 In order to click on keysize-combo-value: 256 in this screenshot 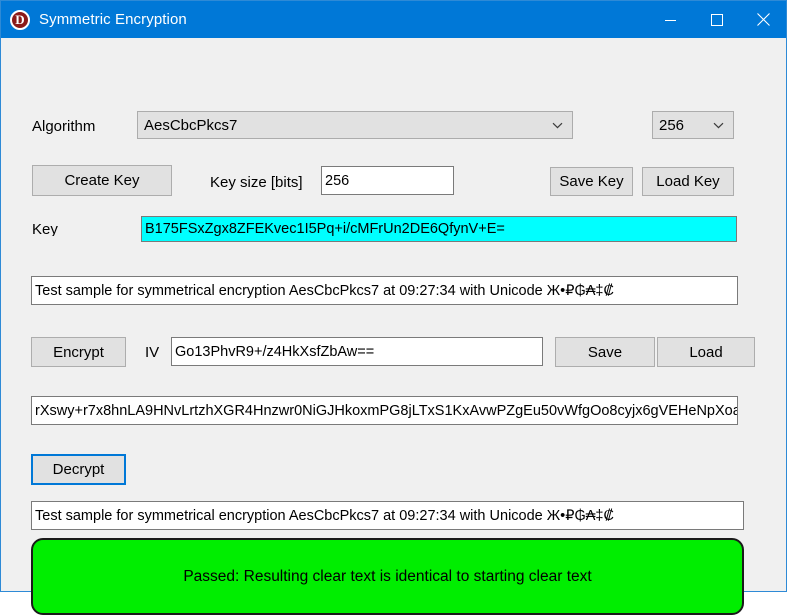, I will do `click(672, 125)`.